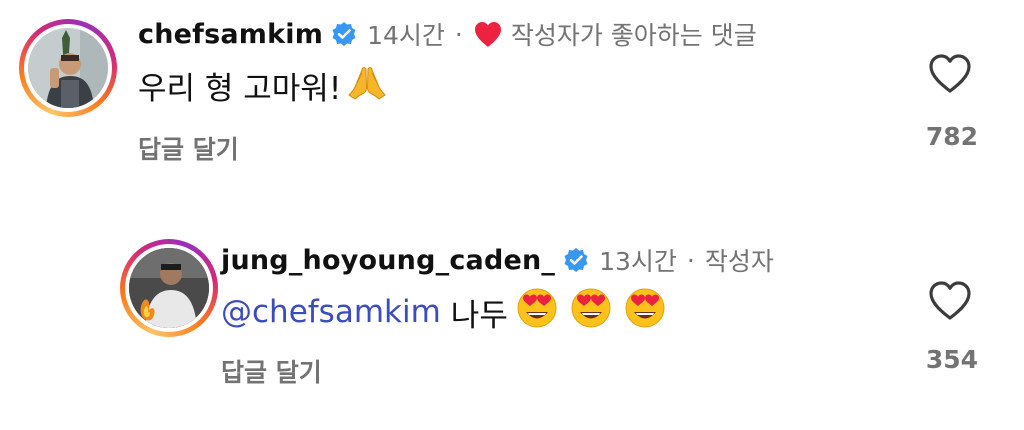 The image size is (1024, 430). Describe the element at coordinates (388, 260) in the screenshot. I see `username: jung_hoyoung_caden_` at that location.